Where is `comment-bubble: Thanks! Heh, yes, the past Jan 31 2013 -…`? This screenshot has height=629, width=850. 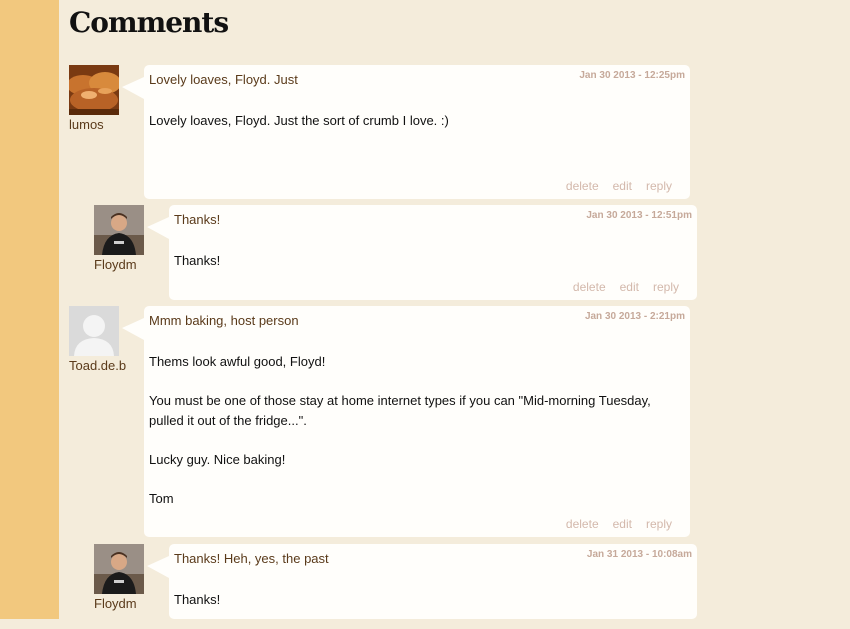
comment-bubble: Thanks! Heh, yes, the past Jan 31 2013 -… is located at coordinates (422, 581).